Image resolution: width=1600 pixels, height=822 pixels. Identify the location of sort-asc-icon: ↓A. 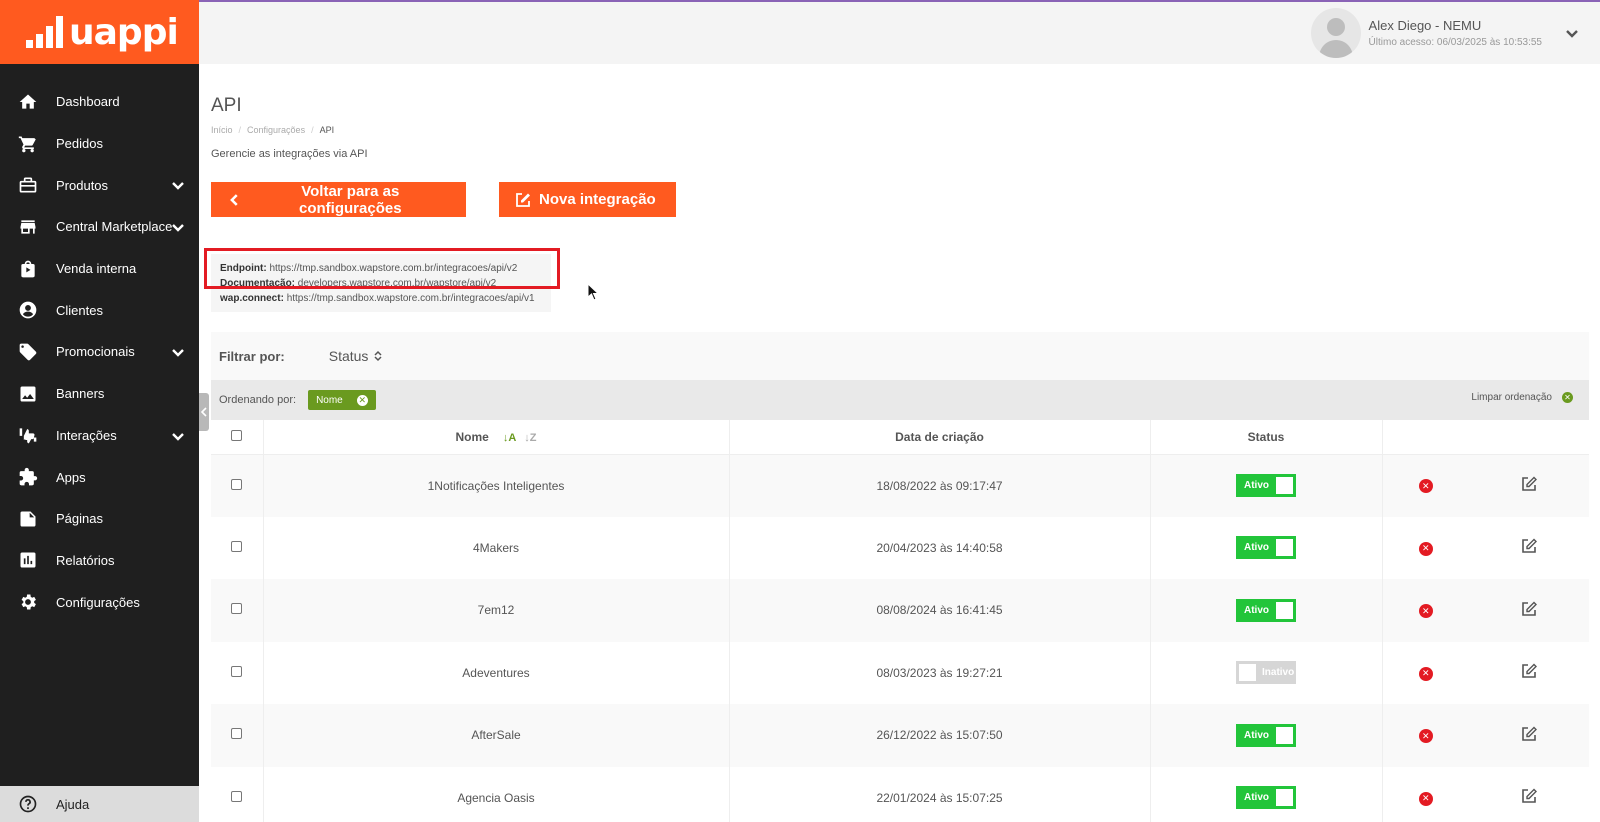
(509, 438).